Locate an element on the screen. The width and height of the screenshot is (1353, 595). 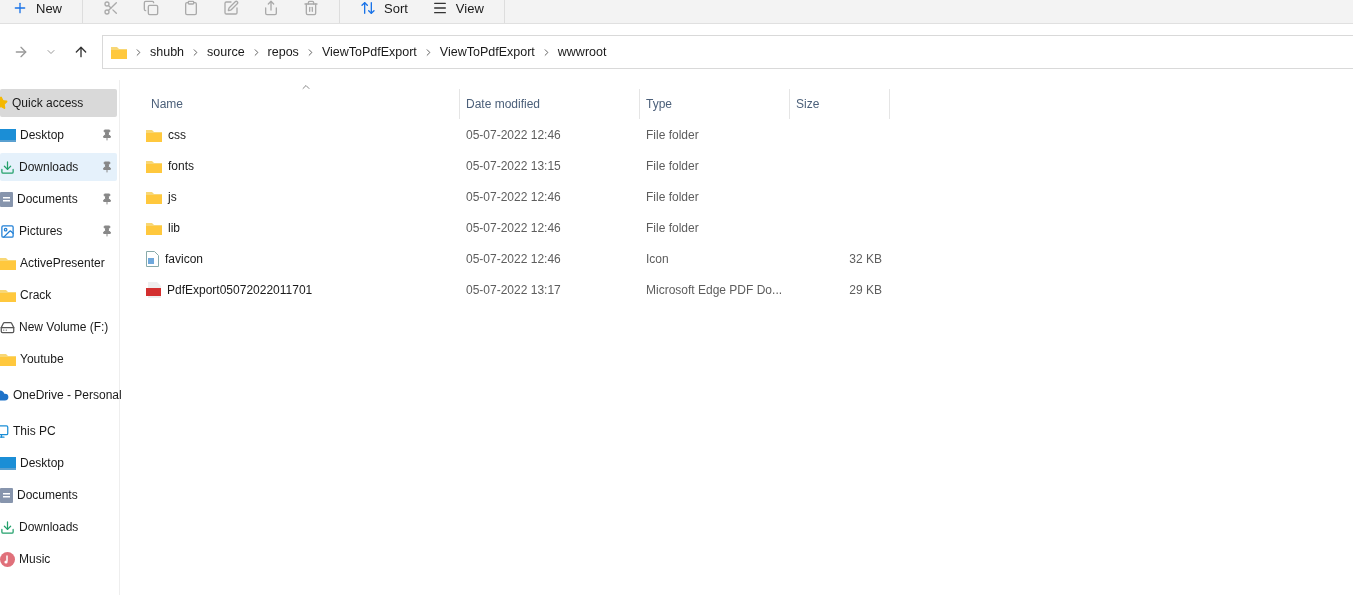
address-bar: shubh source repos ViewToPdfExport ViewToPdfExport wwwroot is located at coordinates (727, 52).